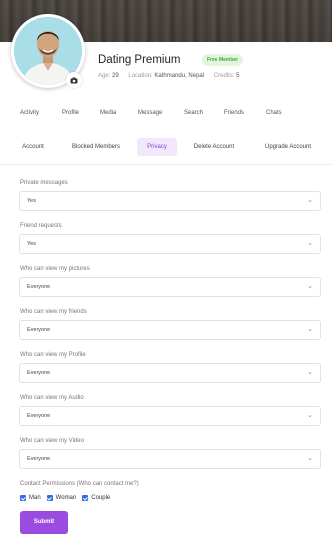 This screenshot has height=543, width=332. Describe the element at coordinates (170, 201) in the screenshot. I see `private-messages-select: Yes ⌄` at that location.